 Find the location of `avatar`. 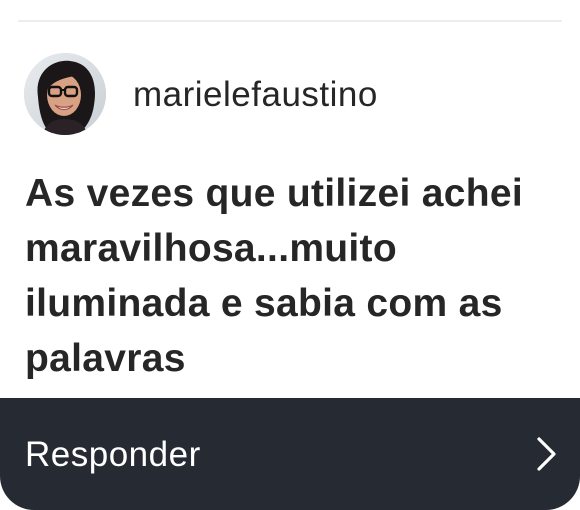

avatar is located at coordinates (65, 94).